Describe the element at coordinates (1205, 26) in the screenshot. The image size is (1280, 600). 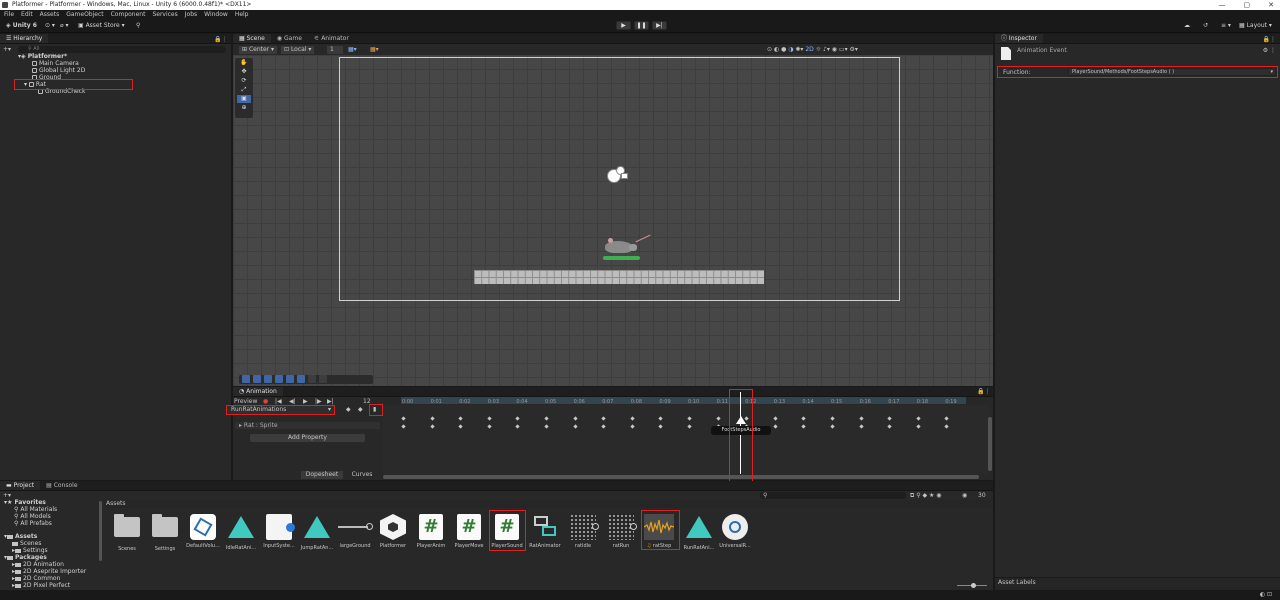
I see `history-icon: ↺` at that location.